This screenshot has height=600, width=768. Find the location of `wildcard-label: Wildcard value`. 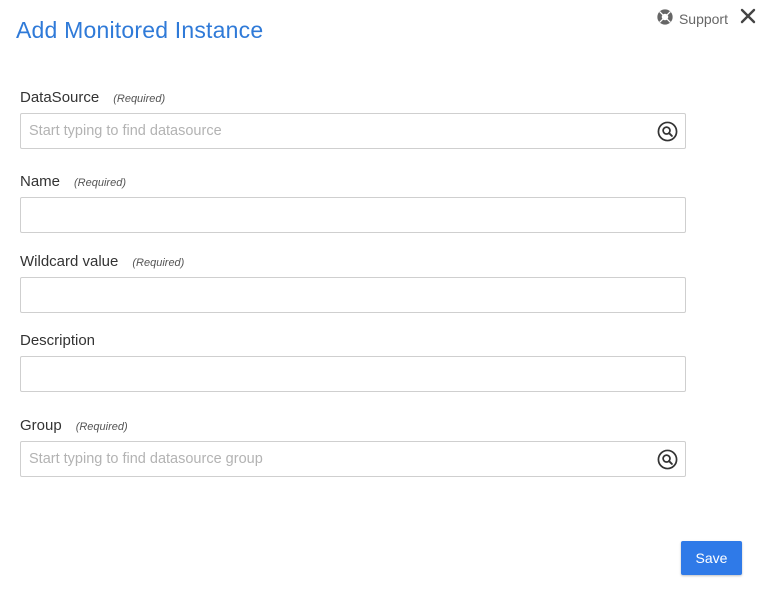

wildcard-label: Wildcard value is located at coordinates (69, 261).